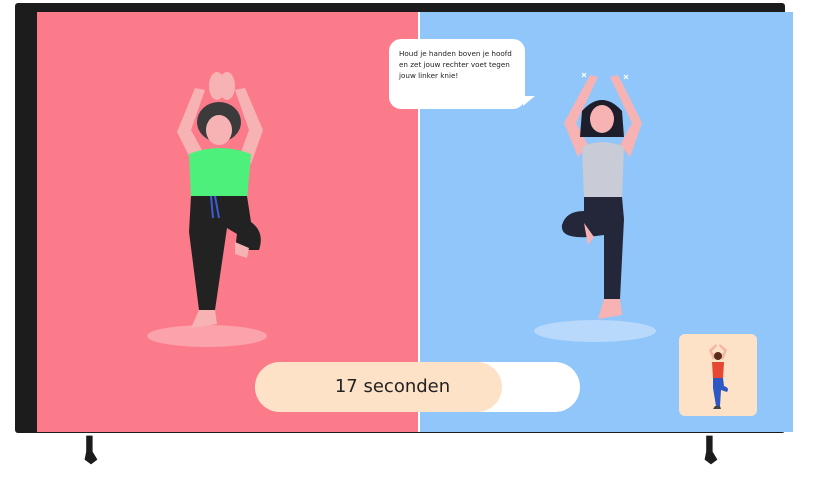 The image size is (818, 491). I want to click on timer-bar: 17 seconden, so click(417, 387).